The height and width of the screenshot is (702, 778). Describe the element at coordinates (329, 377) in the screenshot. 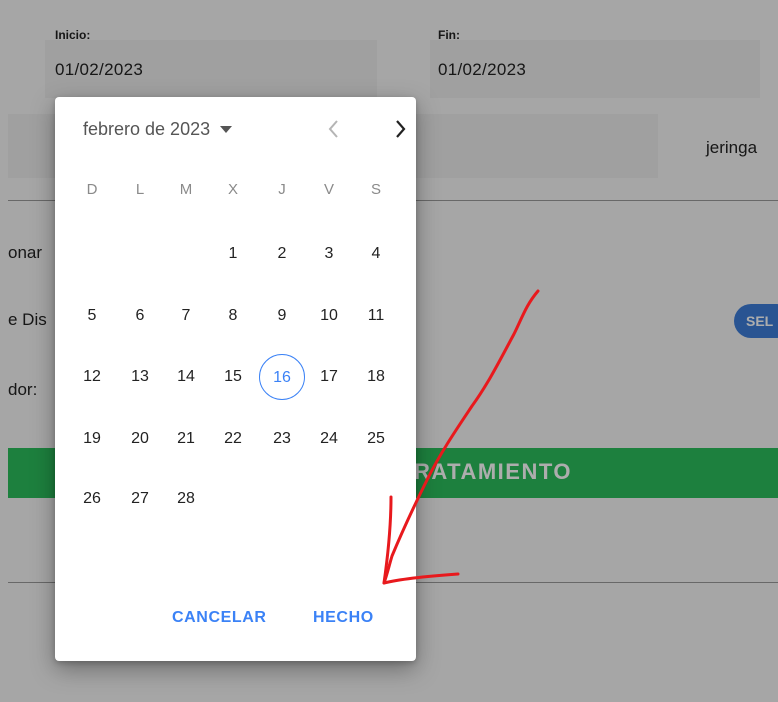

I see `calendar-day: 17` at that location.